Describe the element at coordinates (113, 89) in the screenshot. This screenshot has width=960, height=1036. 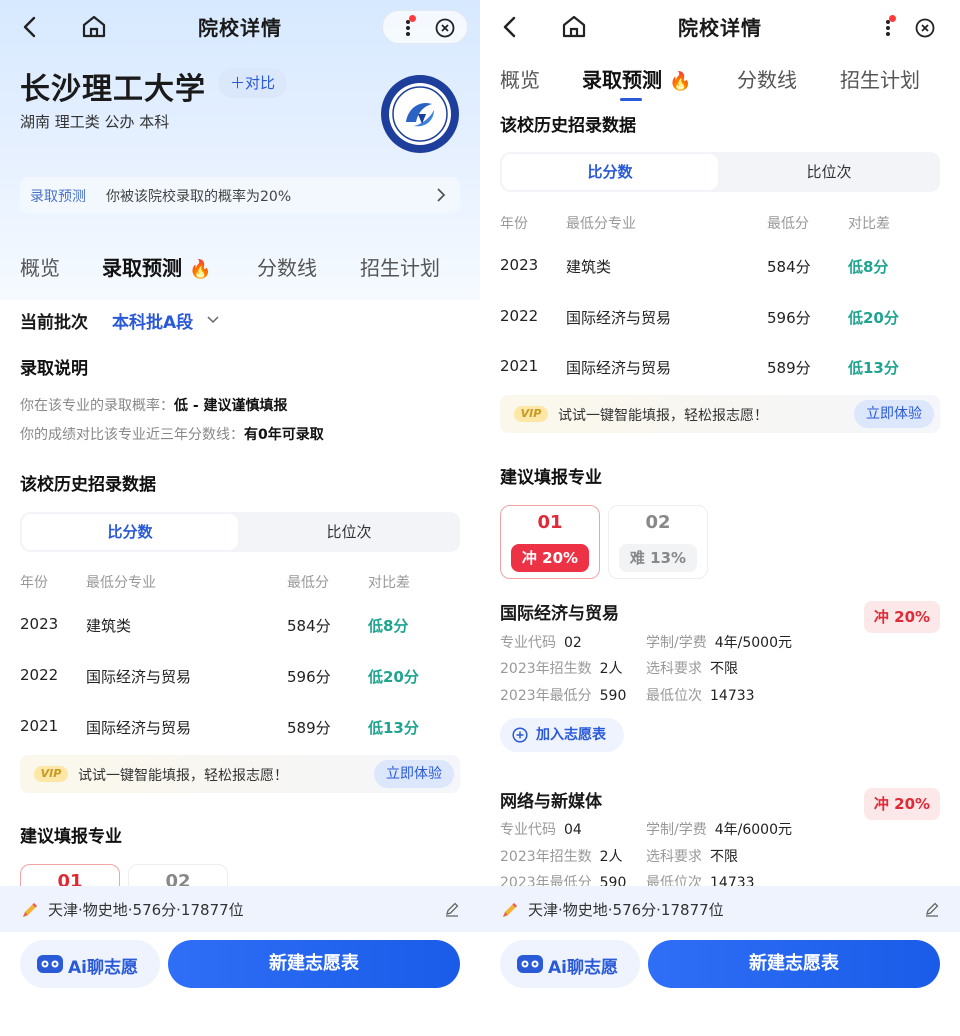
I see `school-name: 长沙理工大学` at that location.